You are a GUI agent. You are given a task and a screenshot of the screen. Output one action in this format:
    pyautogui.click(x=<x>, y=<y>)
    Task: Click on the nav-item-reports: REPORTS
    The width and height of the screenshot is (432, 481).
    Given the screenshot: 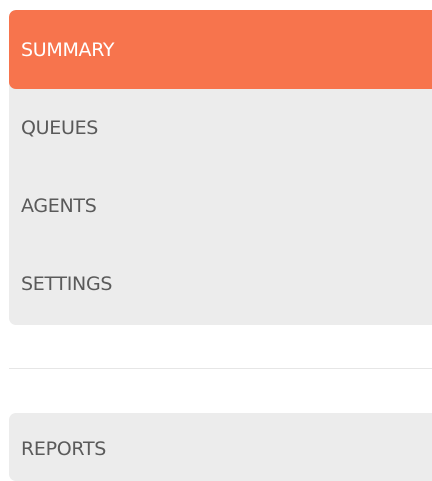 What is the action you would take?
    pyautogui.click(x=220, y=447)
    